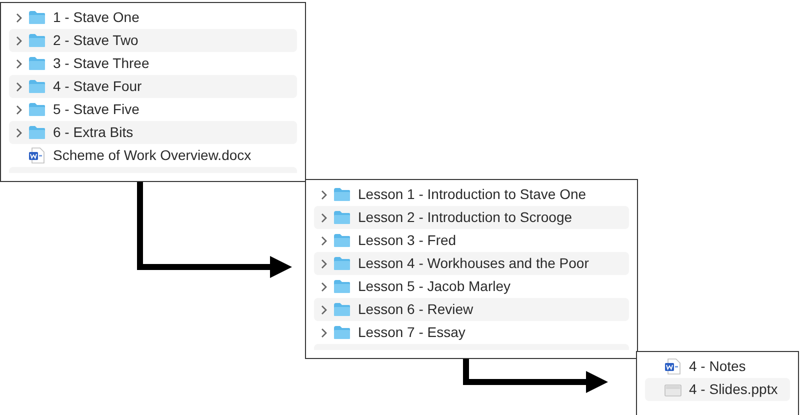  I want to click on file-name: 5 - Stave Five, so click(96, 109).